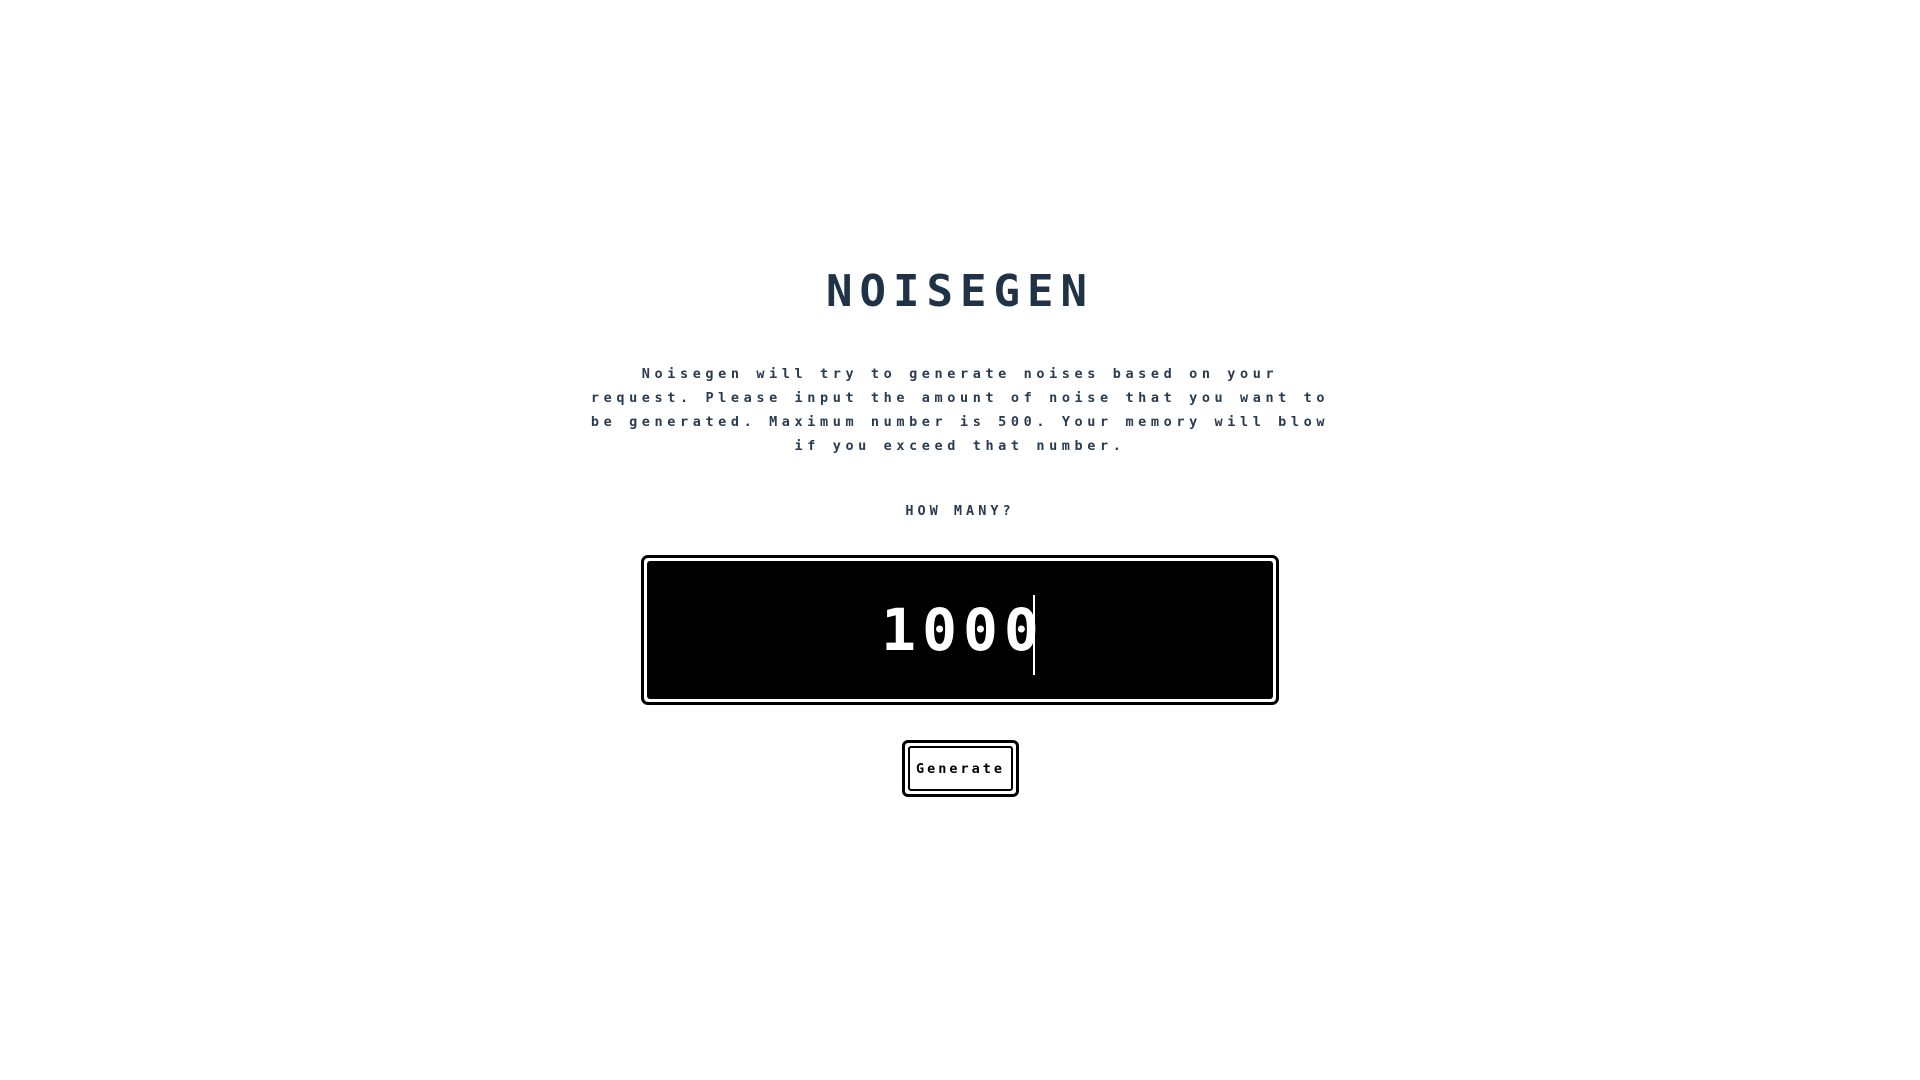 Image resolution: width=1920 pixels, height=1080 pixels. I want to click on generate-button-label: Generate, so click(960, 768).